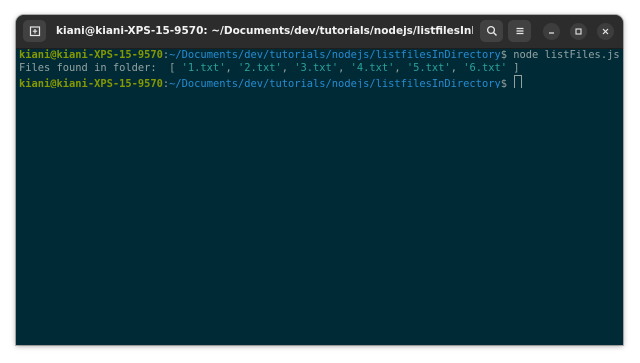  I want to click on output-file: '5.txt', so click(428, 68).